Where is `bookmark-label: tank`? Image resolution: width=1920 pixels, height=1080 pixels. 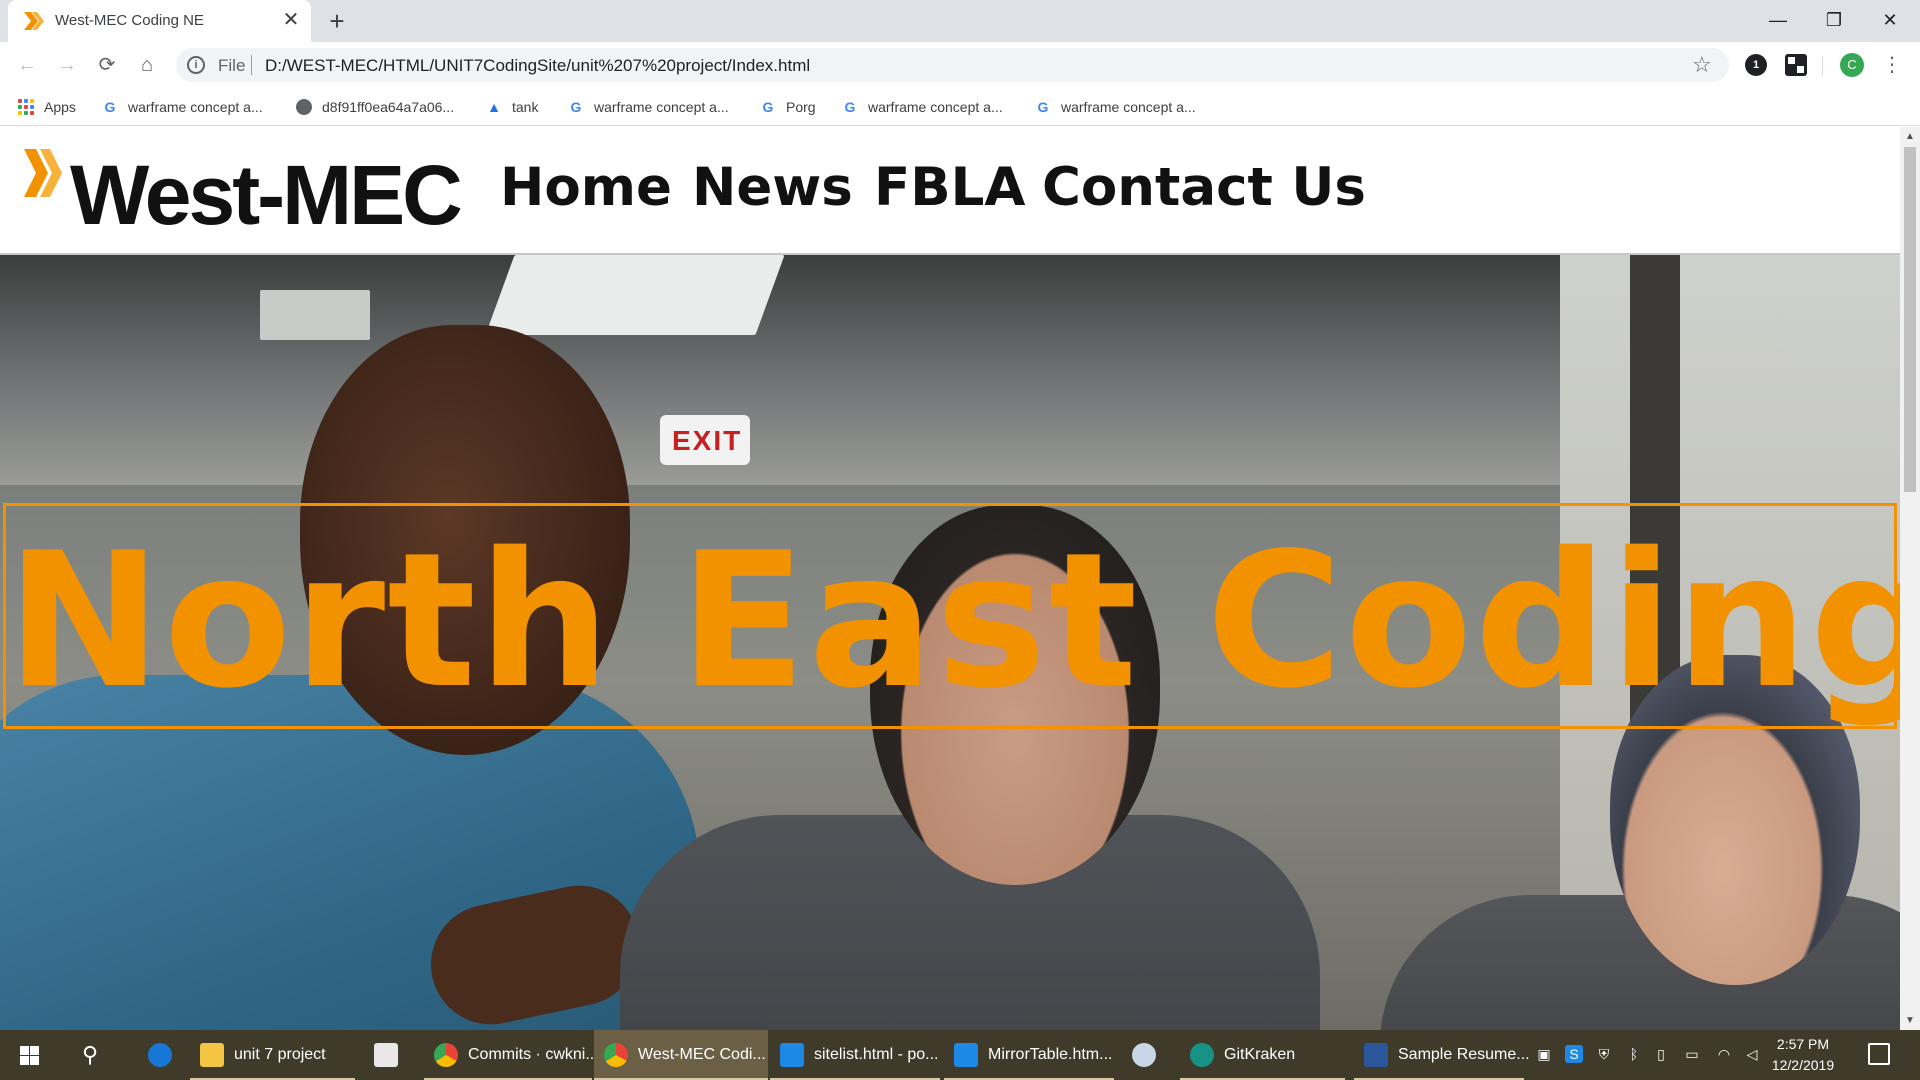 bookmark-label: tank is located at coordinates (525, 107).